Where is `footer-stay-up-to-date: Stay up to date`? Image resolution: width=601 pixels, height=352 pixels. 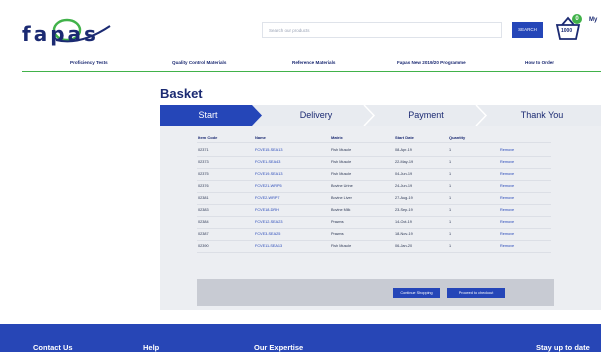
footer-stay-up-to-date: Stay up to date is located at coordinates (563, 347).